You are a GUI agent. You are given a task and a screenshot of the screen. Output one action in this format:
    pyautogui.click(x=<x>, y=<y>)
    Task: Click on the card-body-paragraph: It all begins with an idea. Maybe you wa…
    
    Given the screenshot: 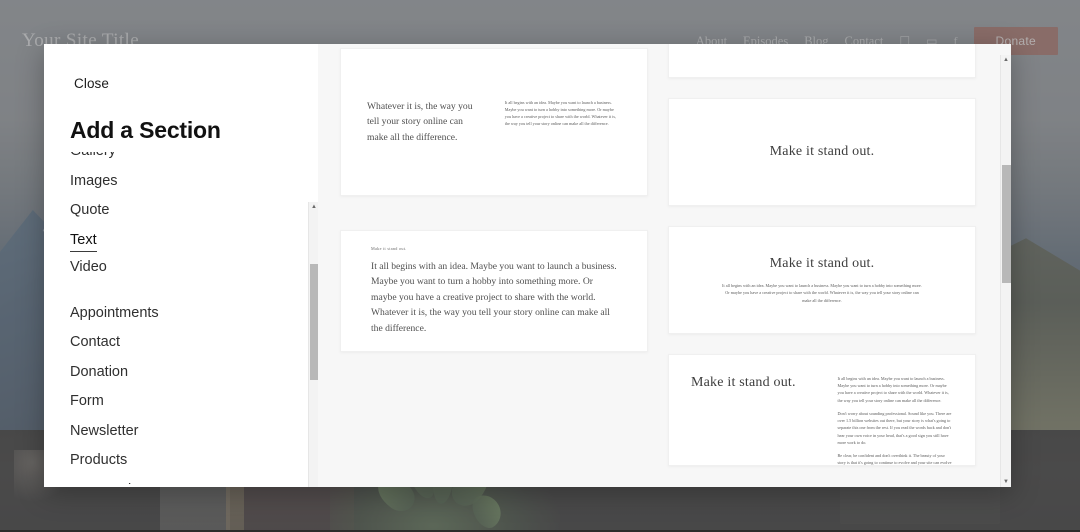 What is the action you would take?
    pyautogui.click(x=895, y=389)
    